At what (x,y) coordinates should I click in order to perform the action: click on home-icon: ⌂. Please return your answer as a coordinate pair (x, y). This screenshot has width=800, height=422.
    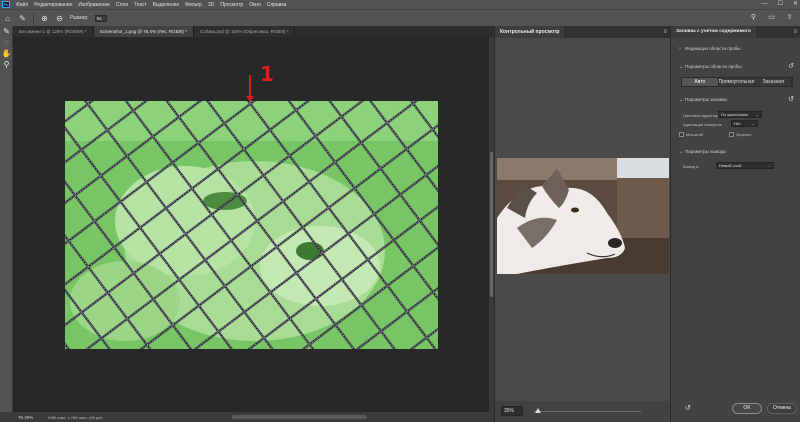
    Looking at the image, I should click on (7, 18).